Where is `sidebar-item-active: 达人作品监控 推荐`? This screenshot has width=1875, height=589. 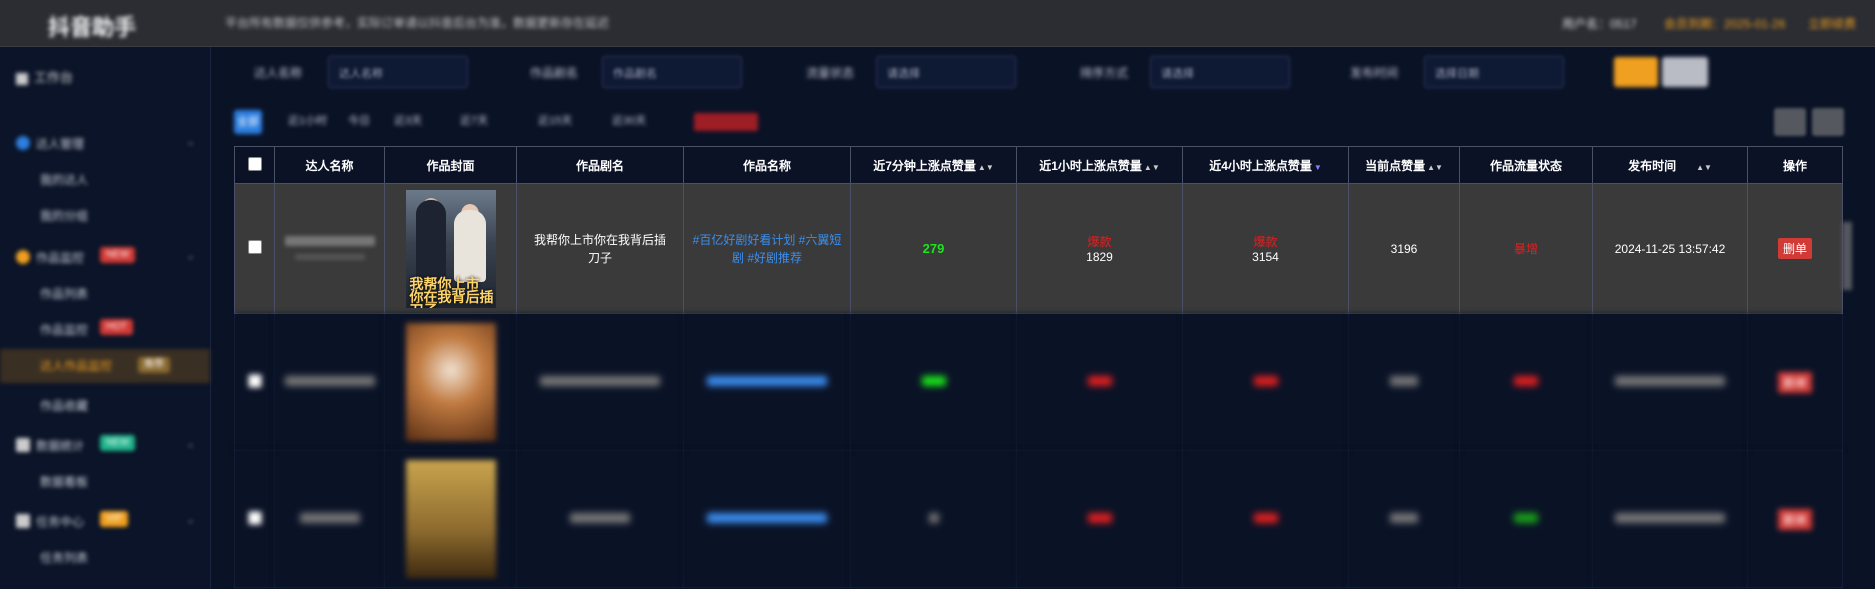 sidebar-item-active: 达人作品监控 推荐 is located at coordinates (105, 366).